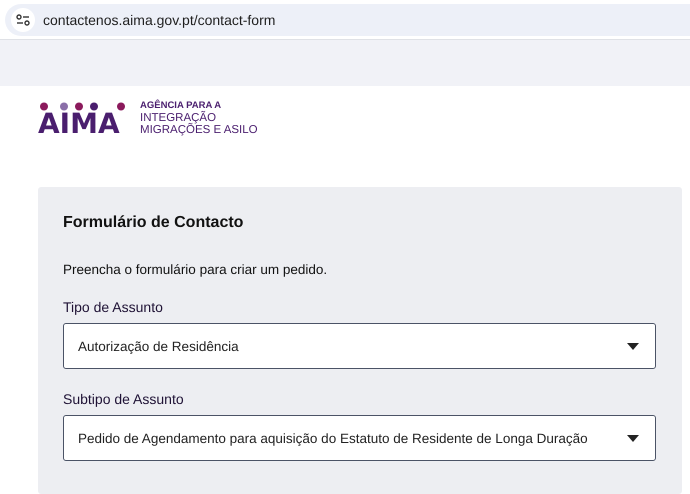  I want to click on logo-tagline: INTEGRAÇÃO, so click(179, 118).